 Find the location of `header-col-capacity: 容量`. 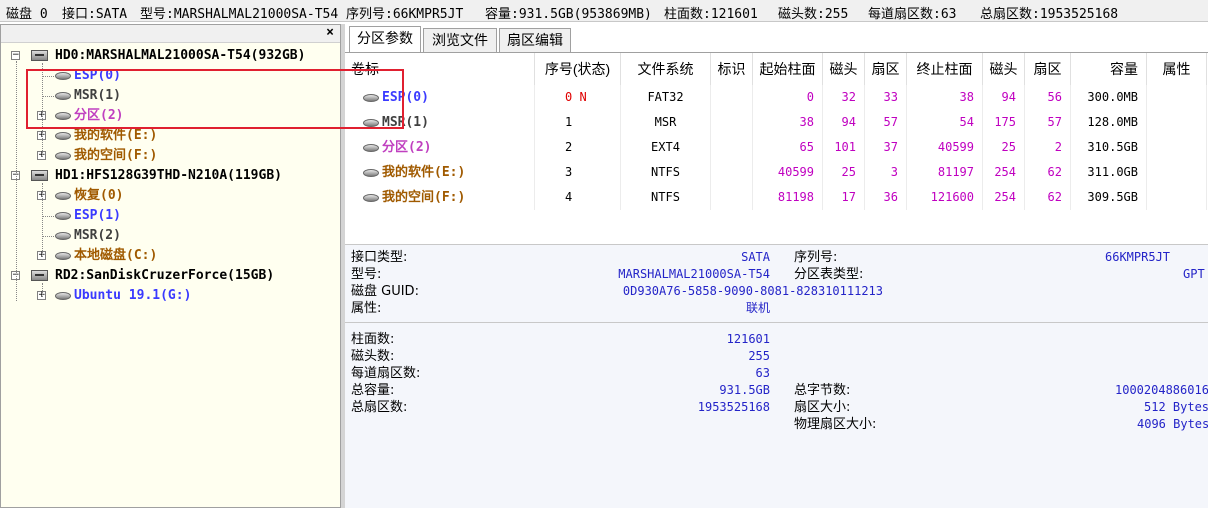

header-col-capacity: 容量 is located at coordinates (1109, 69).